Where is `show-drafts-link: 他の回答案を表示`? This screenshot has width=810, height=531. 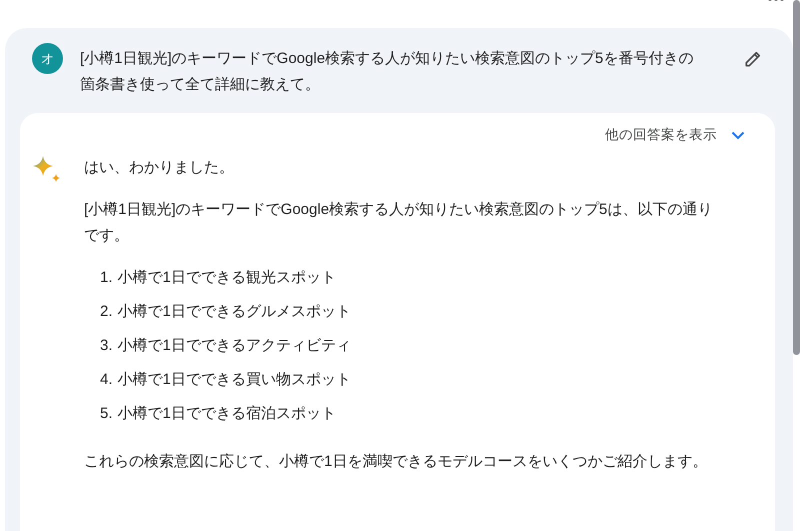
show-drafts-link: 他の回答案を表示 is located at coordinates (661, 135).